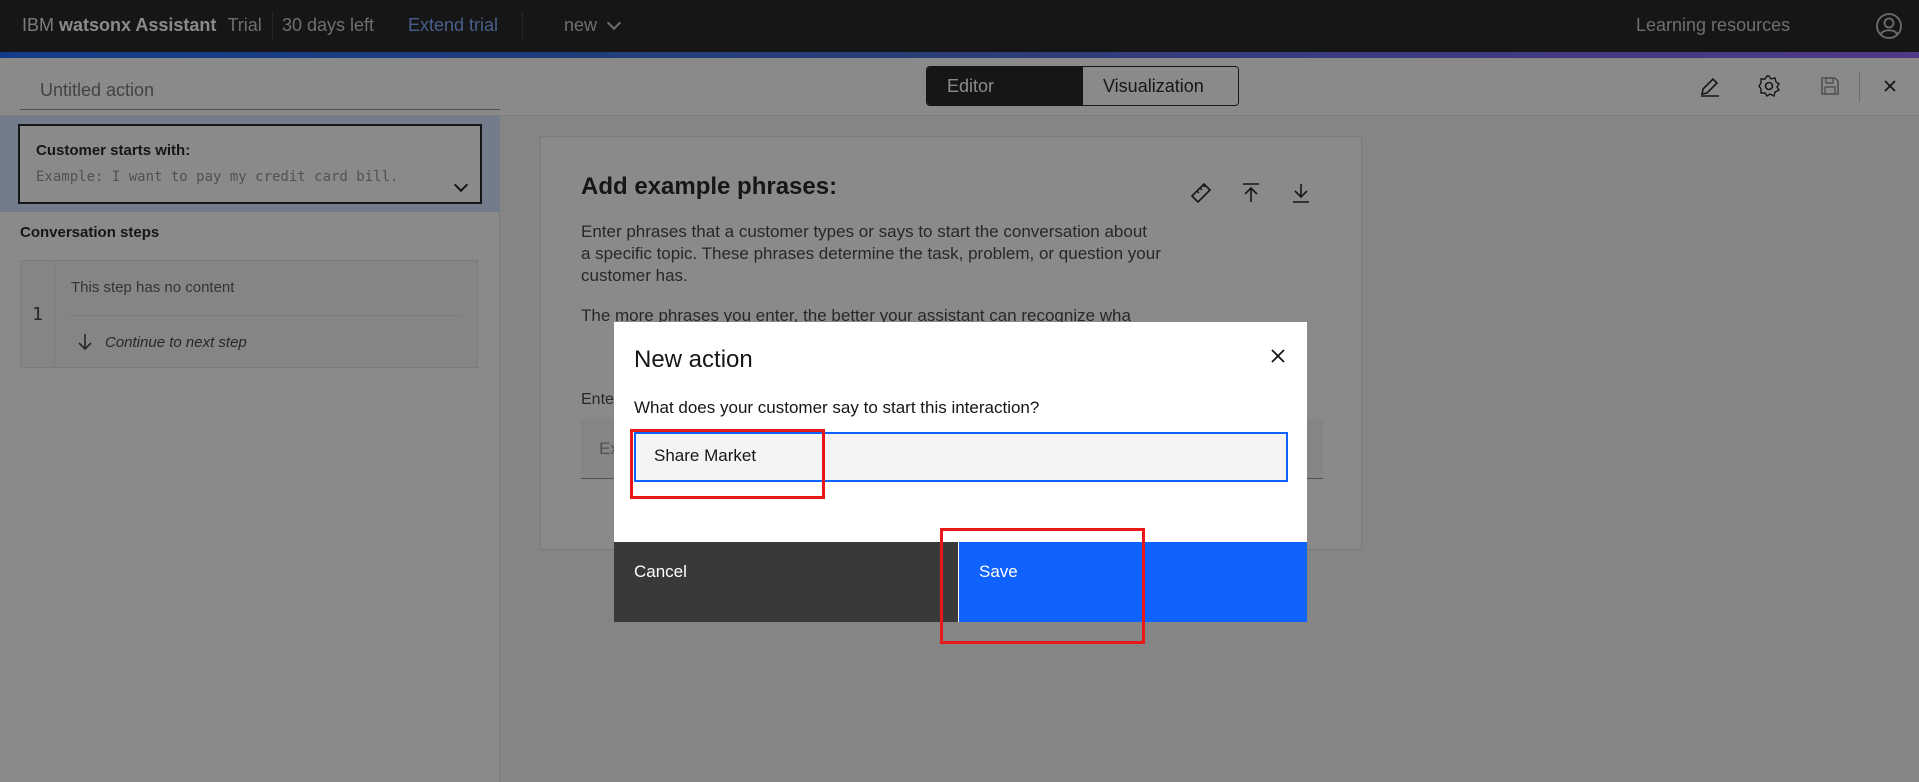  What do you see at coordinates (1042, 586) in the screenshot?
I see `save-highlight-box` at bounding box center [1042, 586].